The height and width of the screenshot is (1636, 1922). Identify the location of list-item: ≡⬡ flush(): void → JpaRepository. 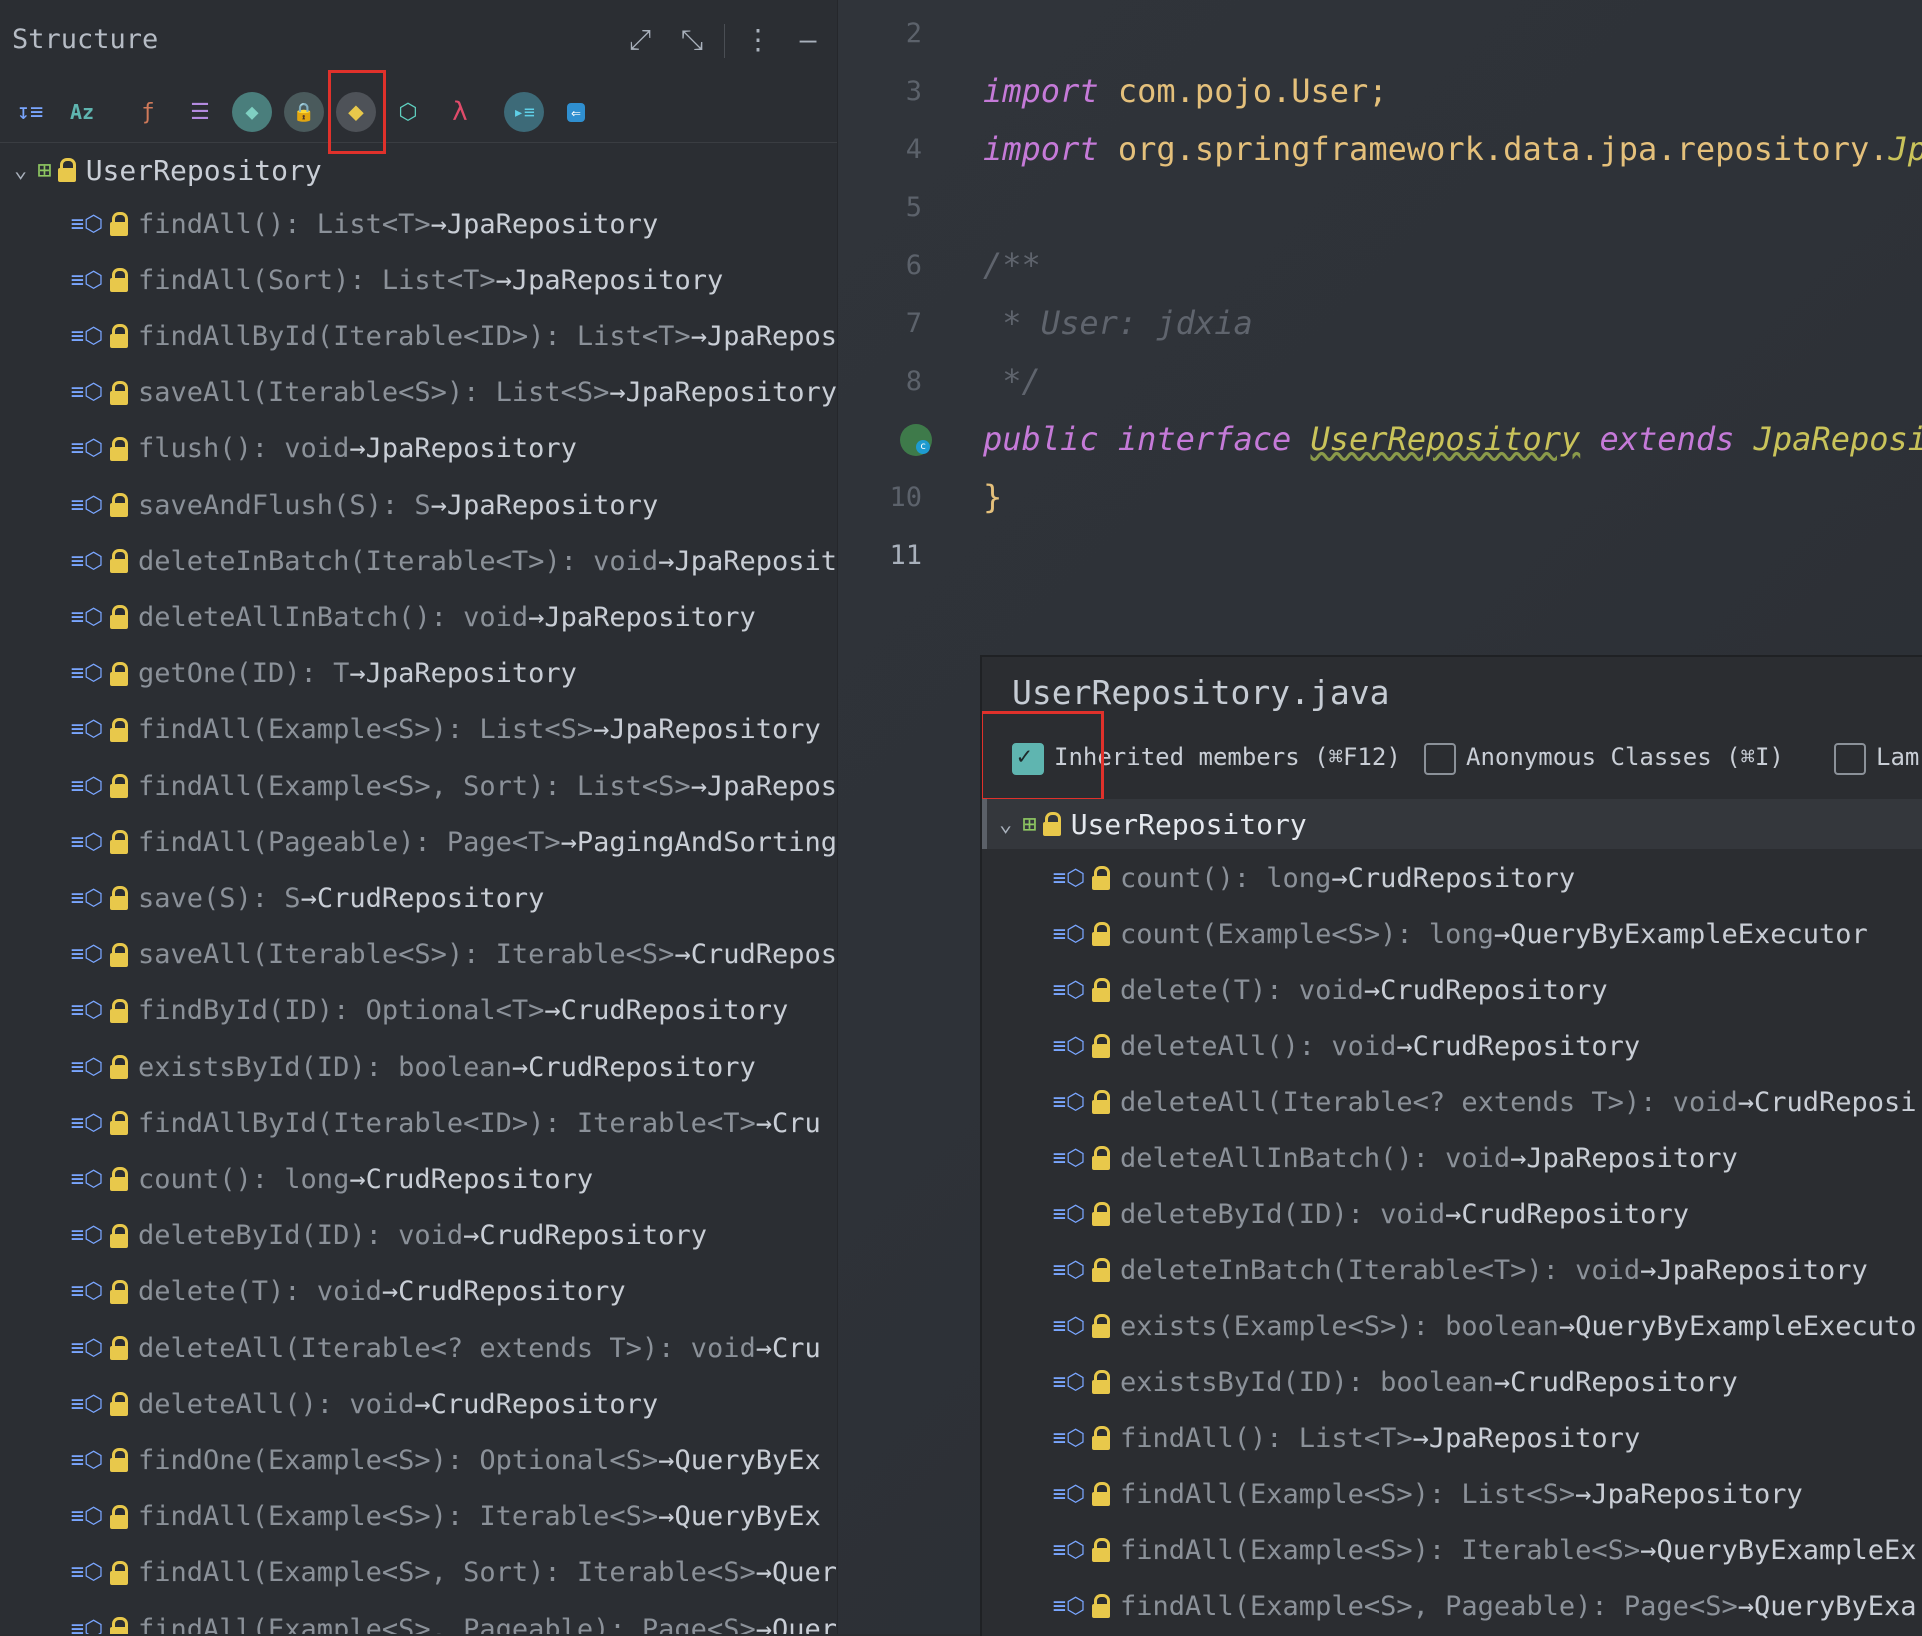
(323, 449).